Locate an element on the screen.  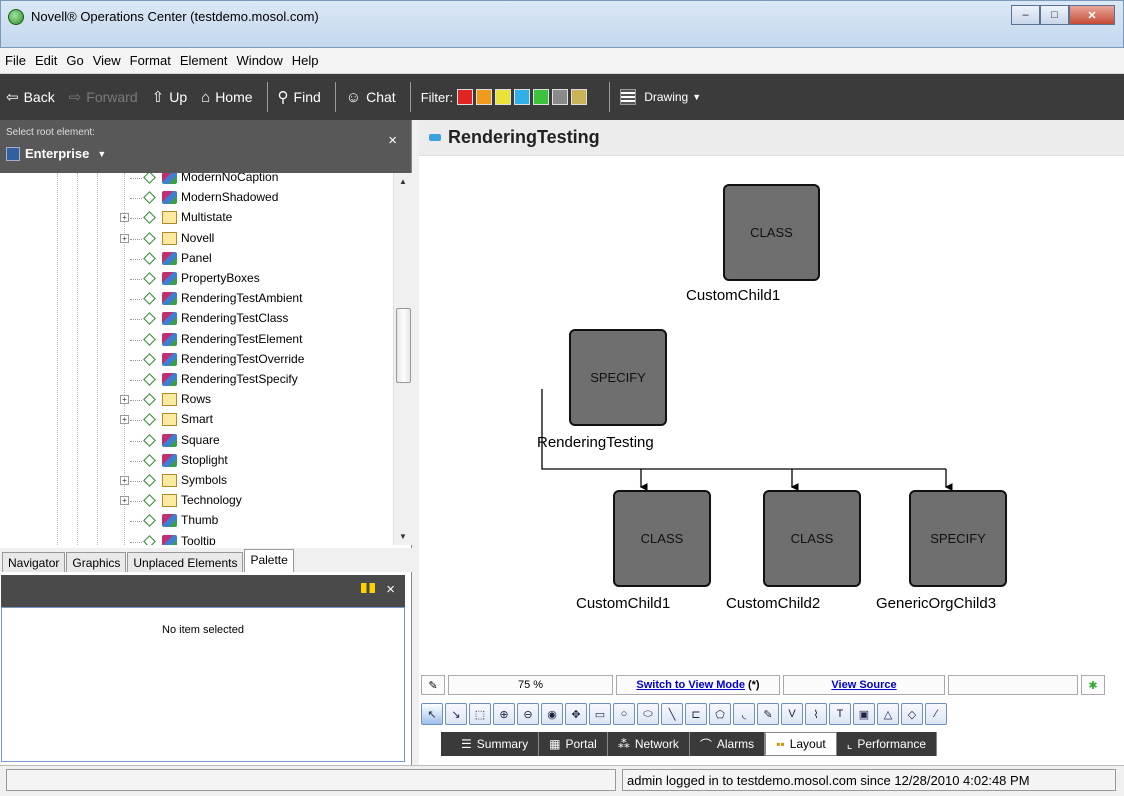
menu-go: Go is located at coordinates (74, 60).